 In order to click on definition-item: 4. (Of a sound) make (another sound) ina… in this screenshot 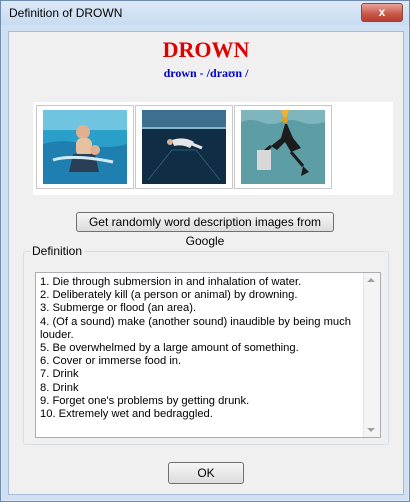, I will do `click(195, 328)`.